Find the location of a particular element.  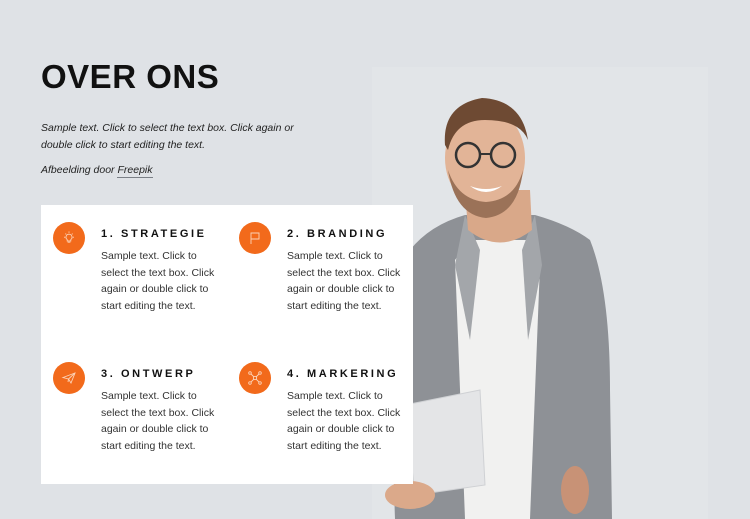

feature-title: 2. BRANDING is located at coordinates (337, 234).